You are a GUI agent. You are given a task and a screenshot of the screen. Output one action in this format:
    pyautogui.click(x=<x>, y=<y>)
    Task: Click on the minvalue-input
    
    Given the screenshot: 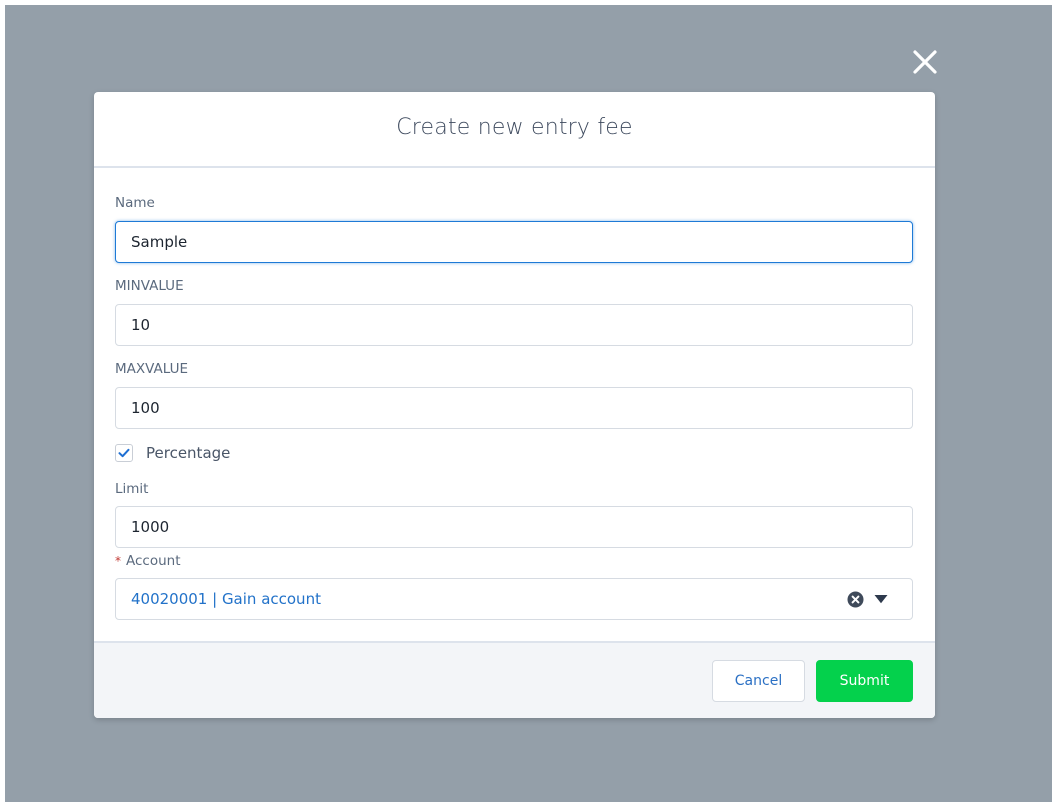 What is the action you would take?
    pyautogui.click(x=514, y=325)
    